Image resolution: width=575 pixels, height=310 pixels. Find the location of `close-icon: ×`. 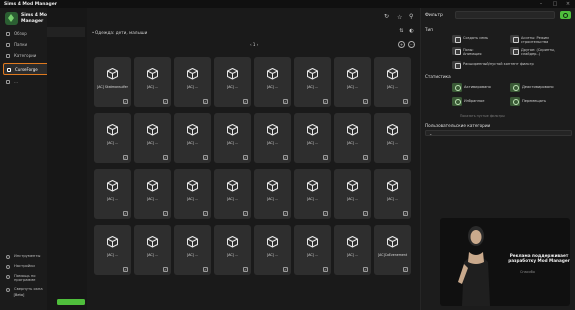

close-icon: × is located at coordinates (568, 4).